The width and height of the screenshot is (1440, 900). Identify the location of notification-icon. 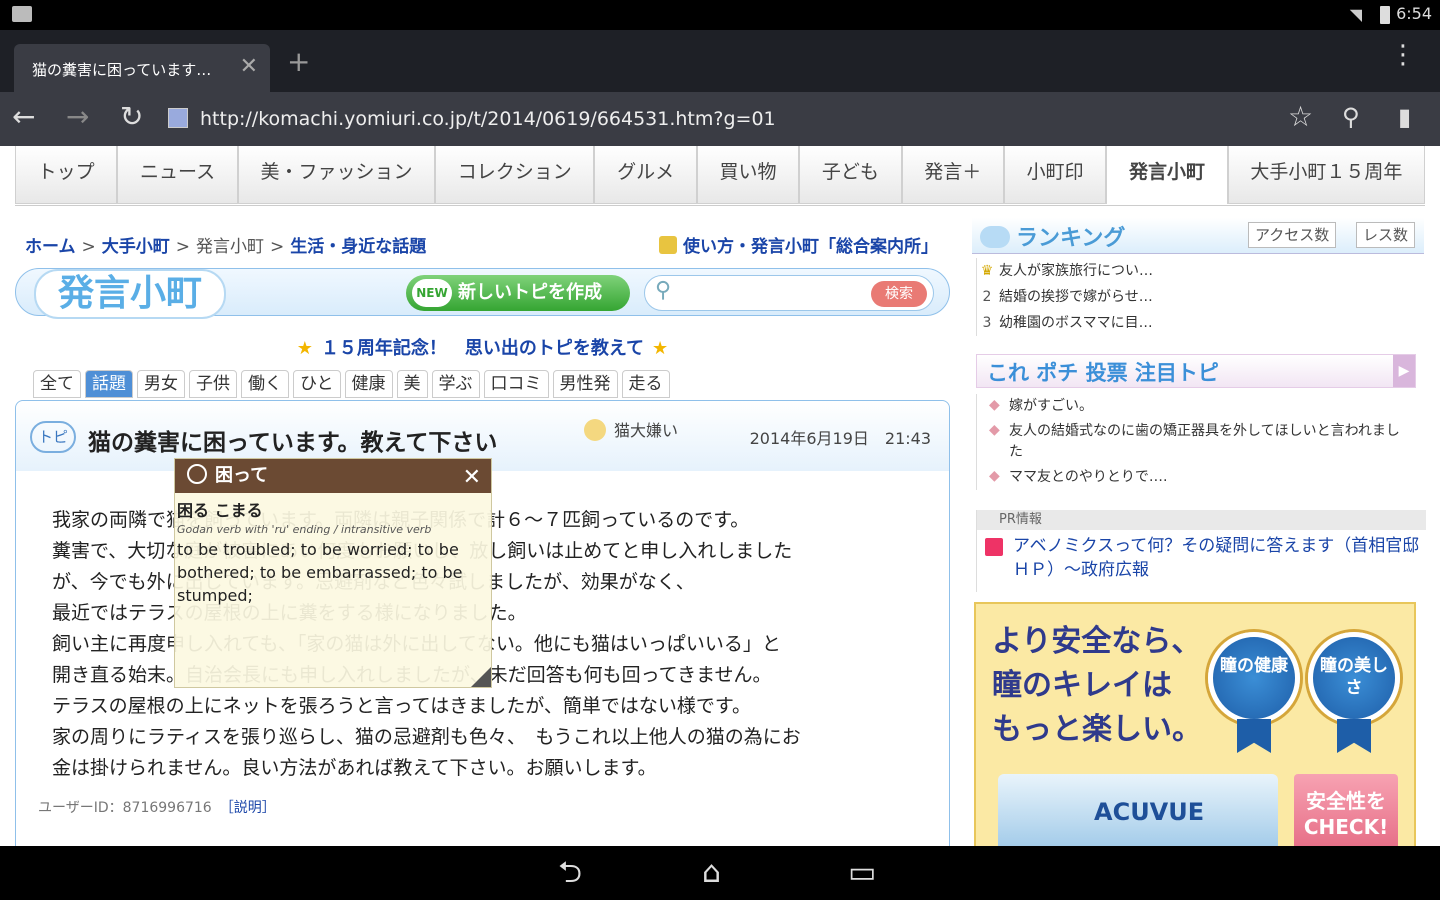
(22, 14).